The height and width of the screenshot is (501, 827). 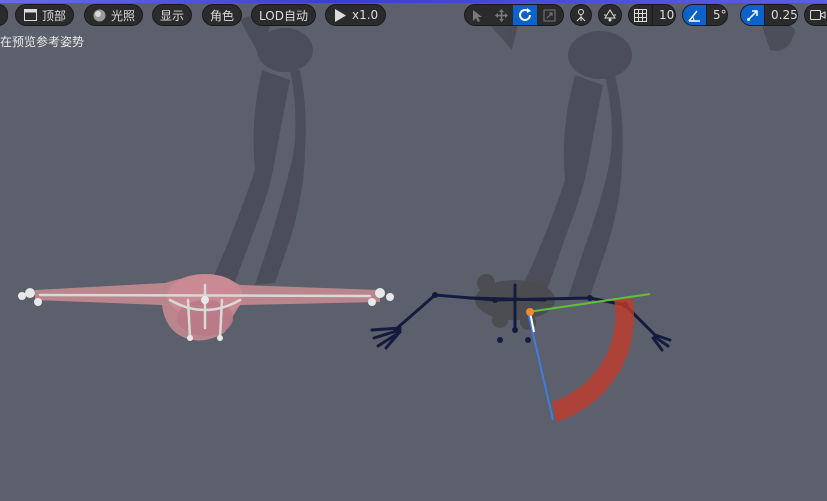 What do you see at coordinates (664, 15) in the screenshot?
I see `grid-snap-value: 10` at bounding box center [664, 15].